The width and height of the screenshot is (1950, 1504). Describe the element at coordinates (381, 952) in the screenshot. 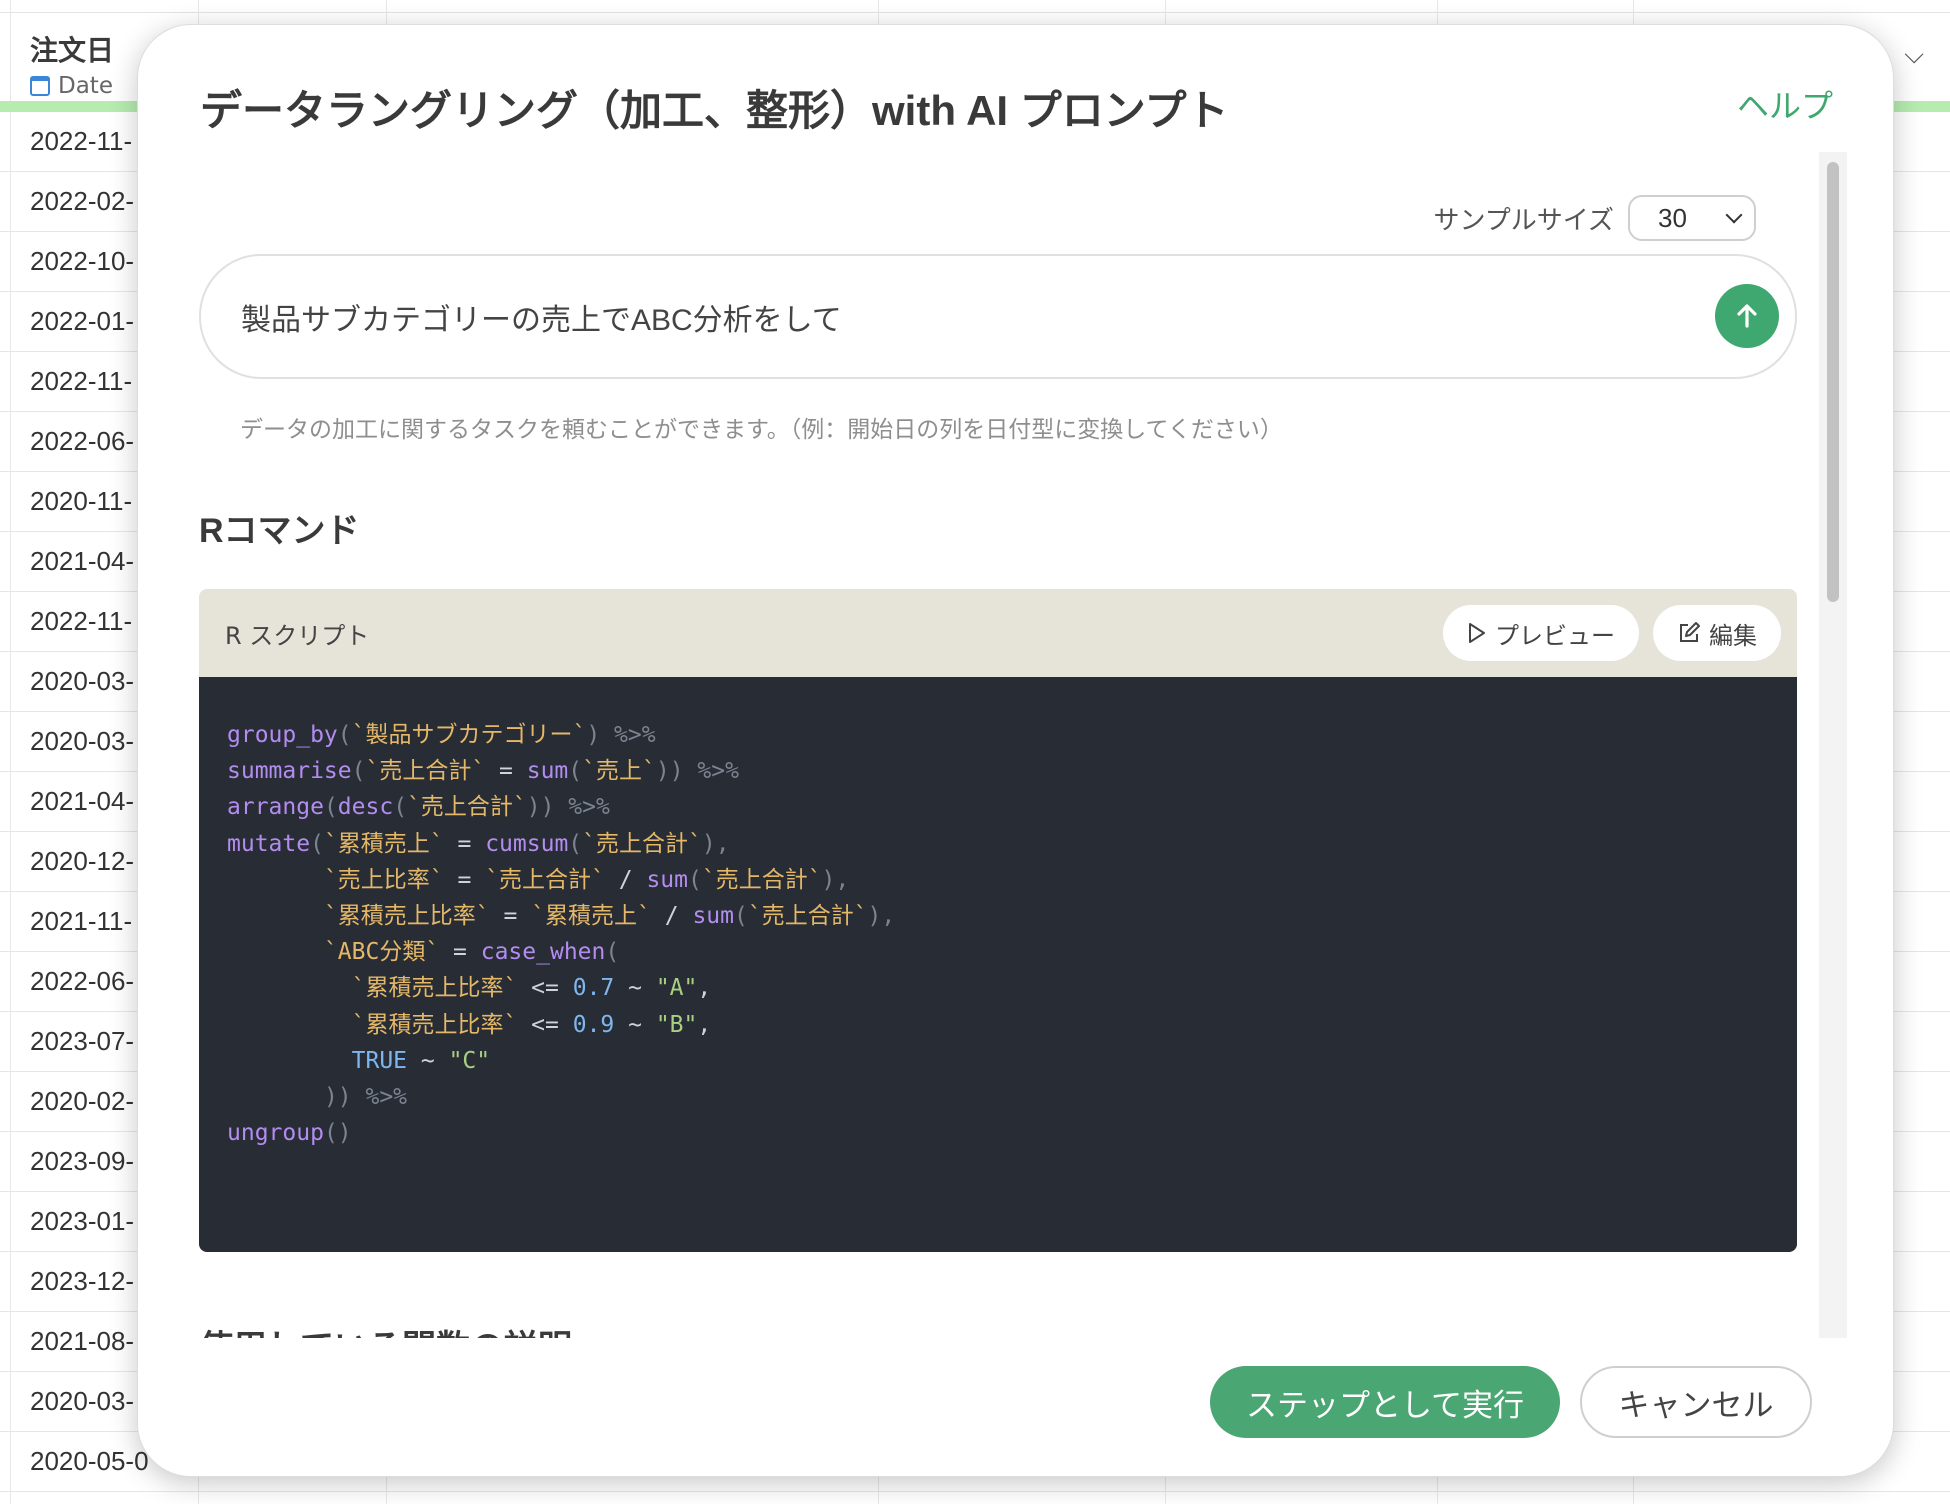

I see `code-token: `ABC分類`` at that location.